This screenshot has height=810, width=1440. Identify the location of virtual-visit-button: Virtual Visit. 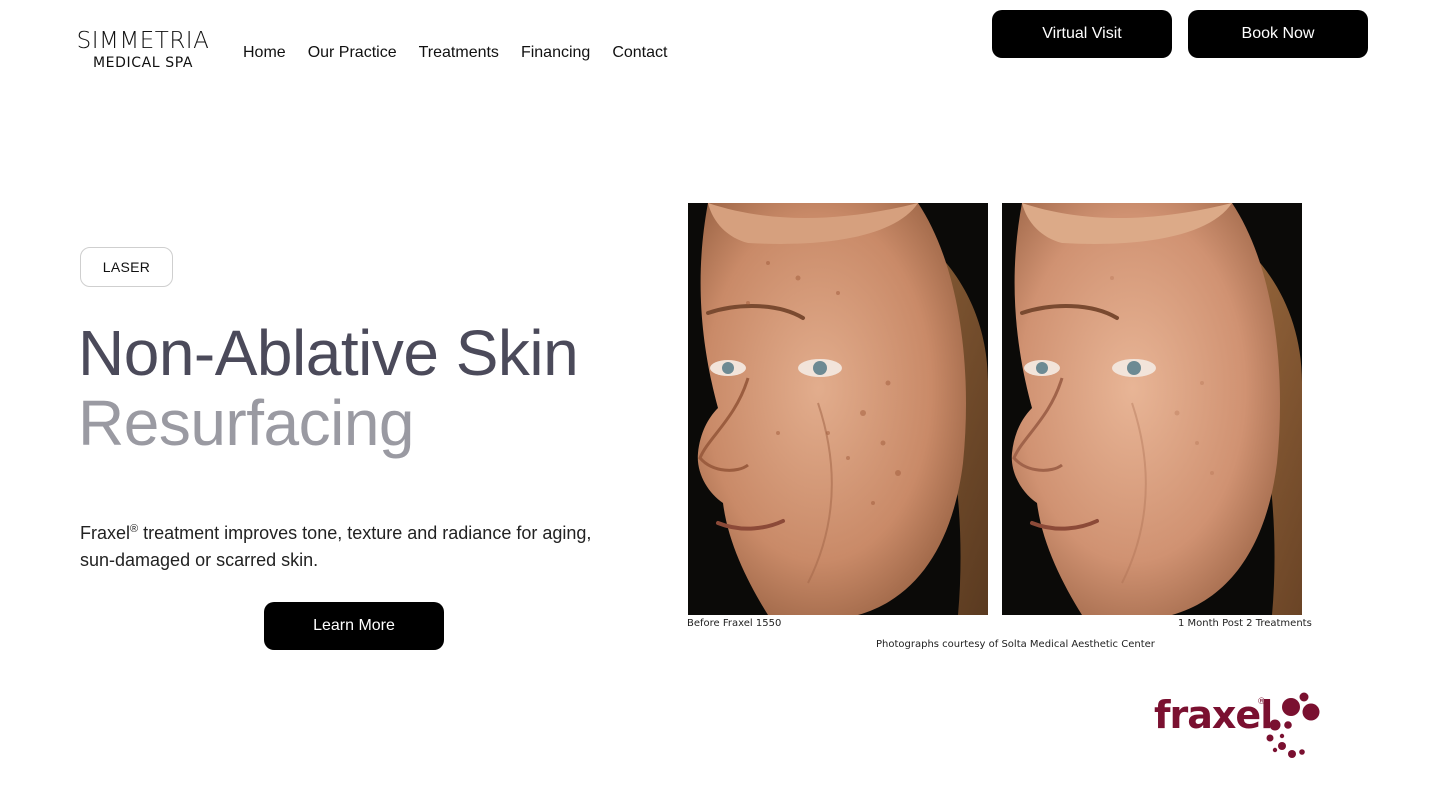
(1082, 34).